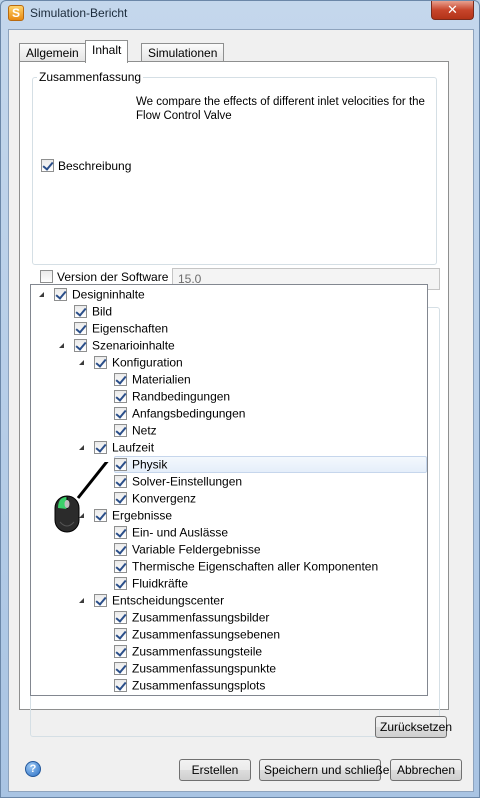  I want to click on tree-item: Eigenschaften, so click(121, 328).